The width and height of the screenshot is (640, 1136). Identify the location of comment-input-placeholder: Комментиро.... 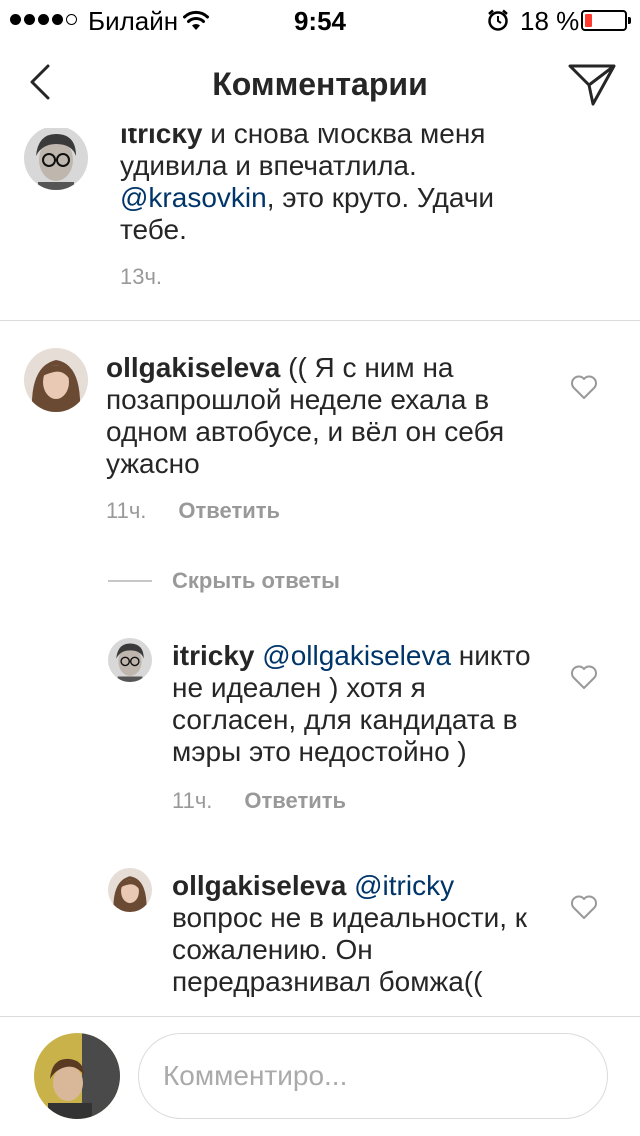
(255, 1075).